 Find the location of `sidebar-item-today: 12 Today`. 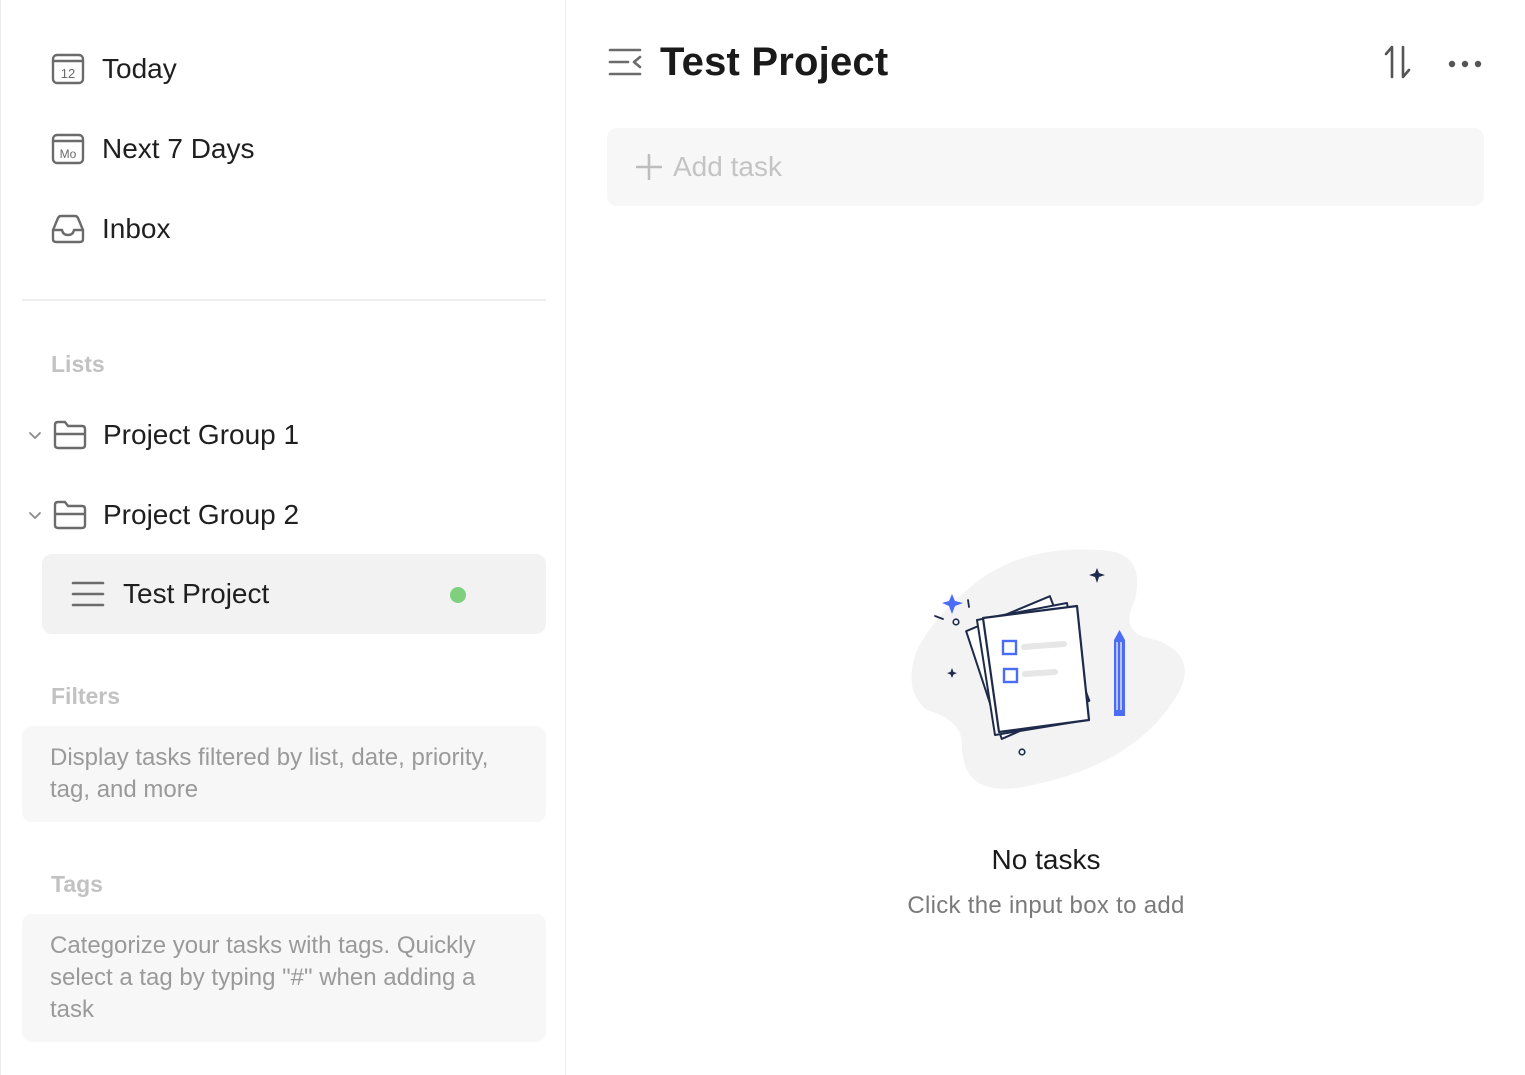

sidebar-item-today: 12 Today is located at coordinates (289, 69).